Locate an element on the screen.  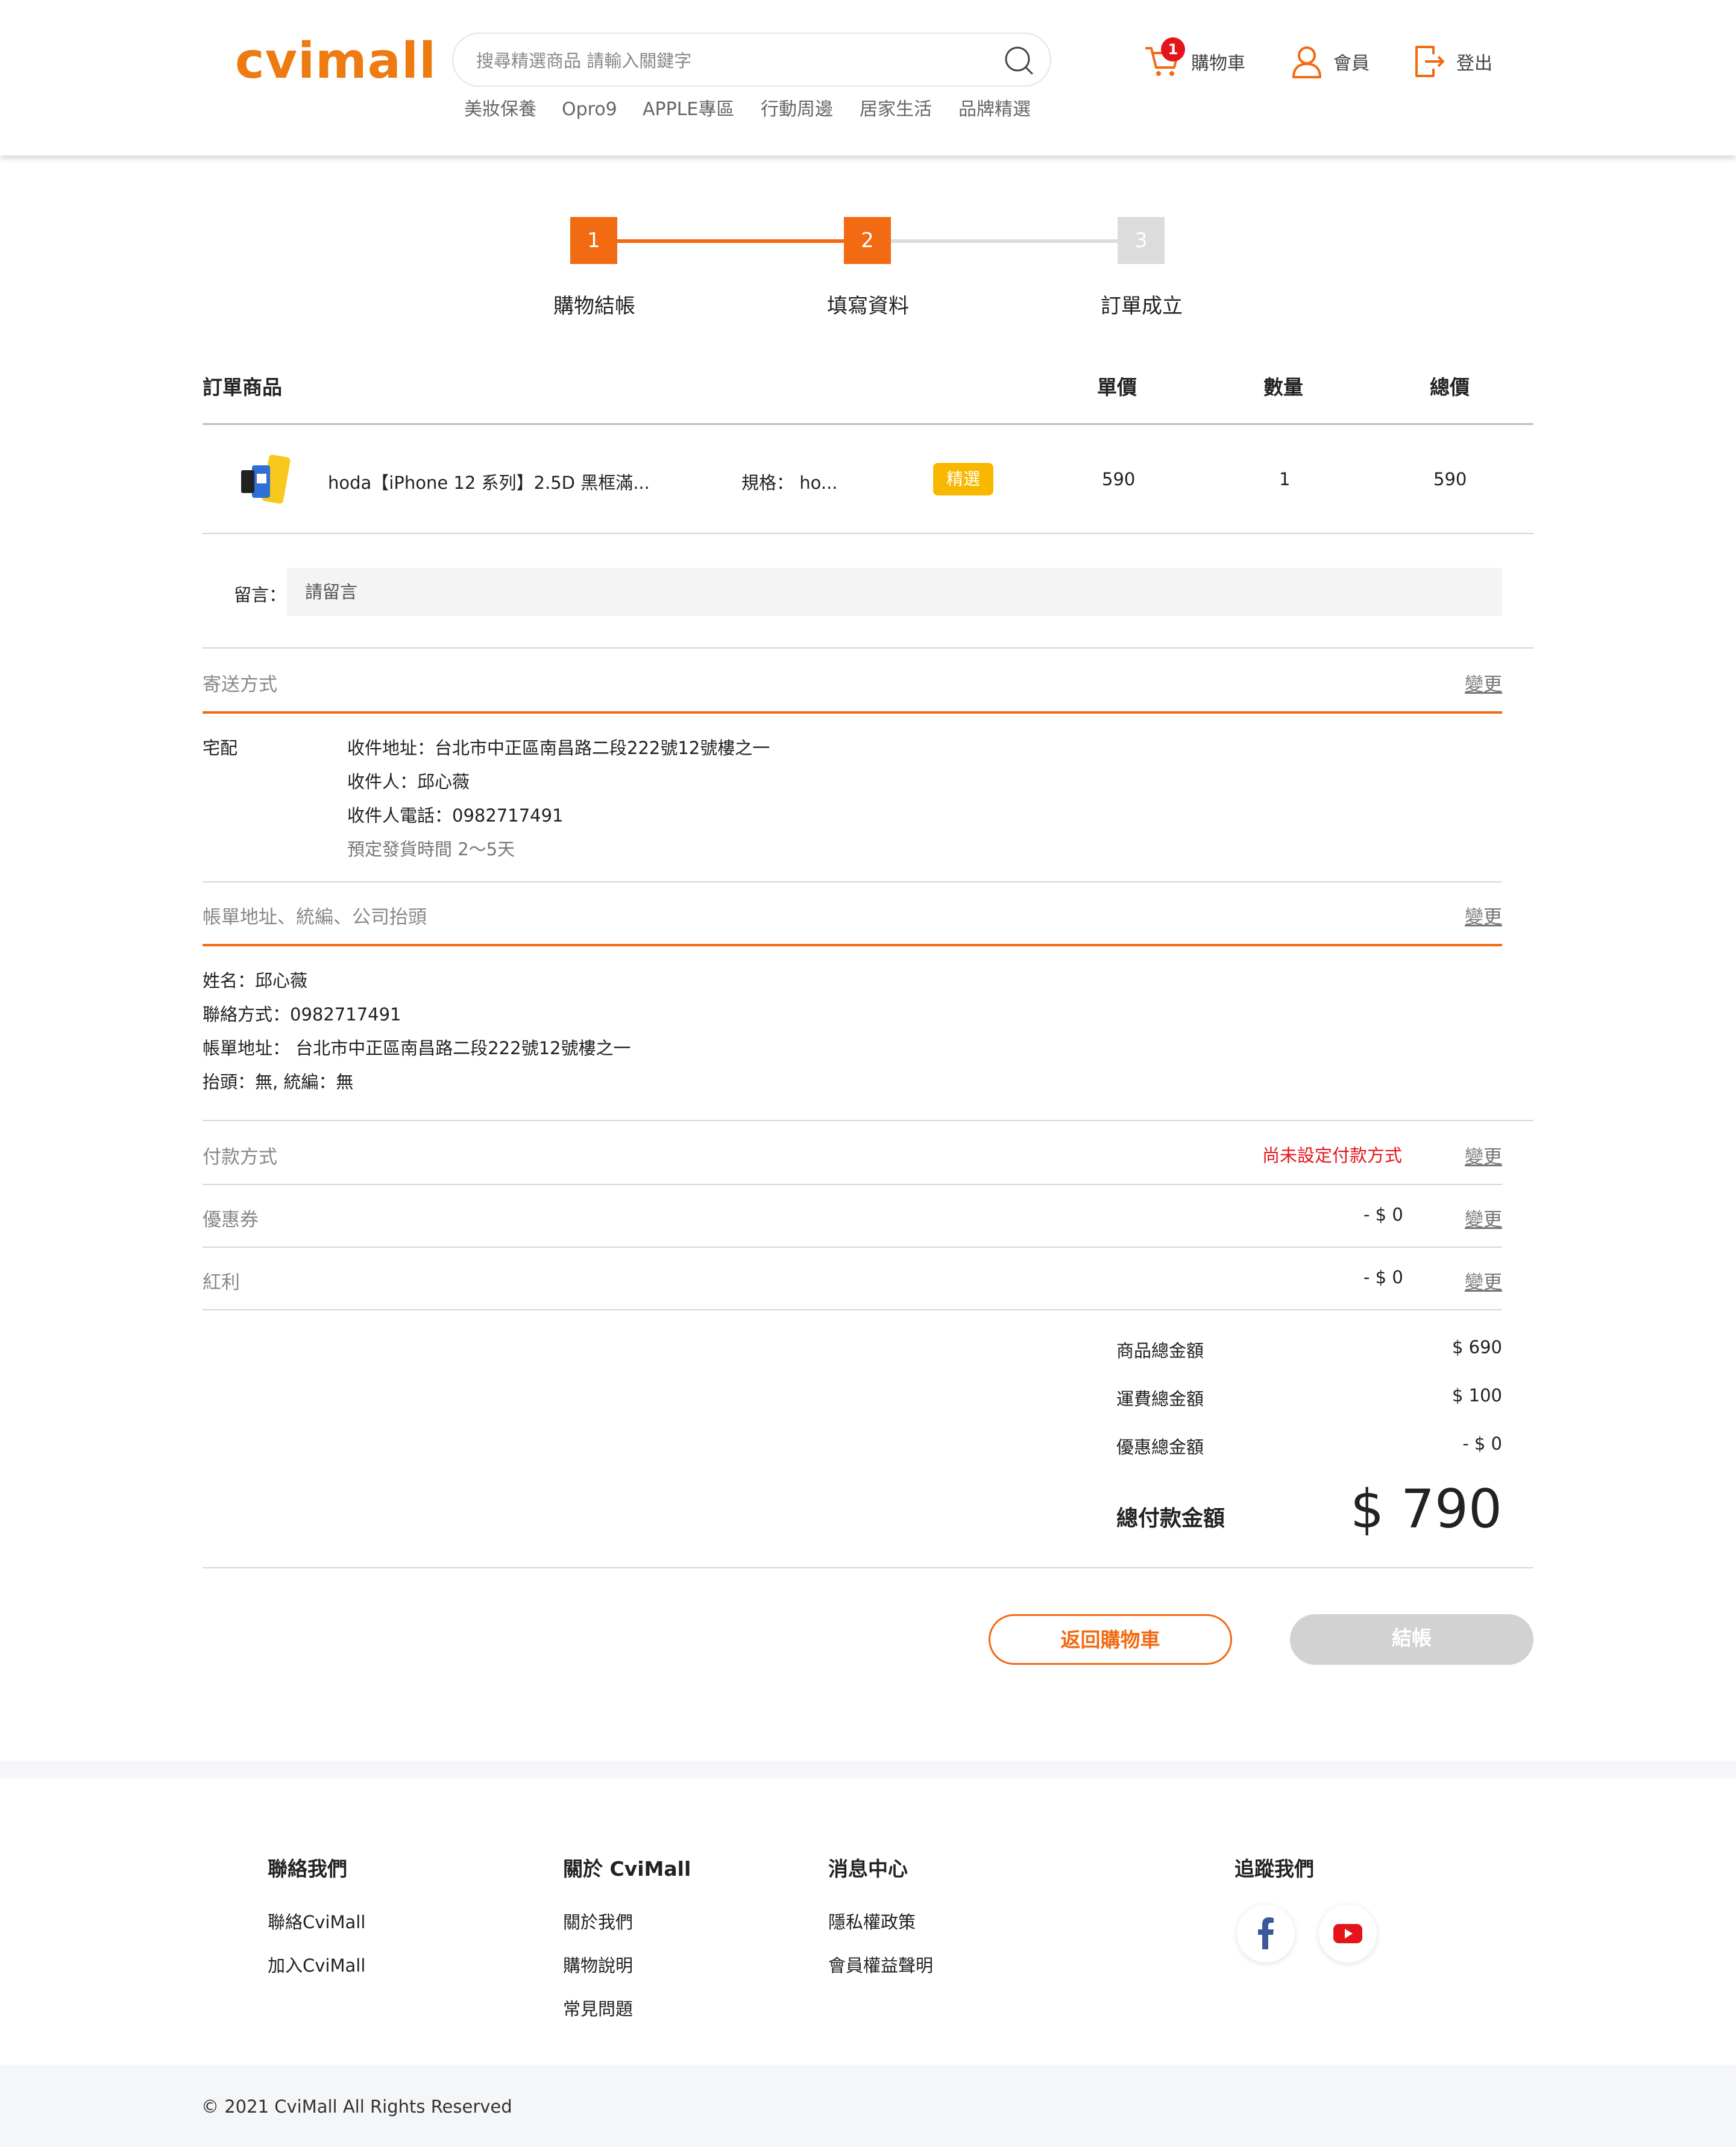
member-label: 會員 is located at coordinates (1351, 63).